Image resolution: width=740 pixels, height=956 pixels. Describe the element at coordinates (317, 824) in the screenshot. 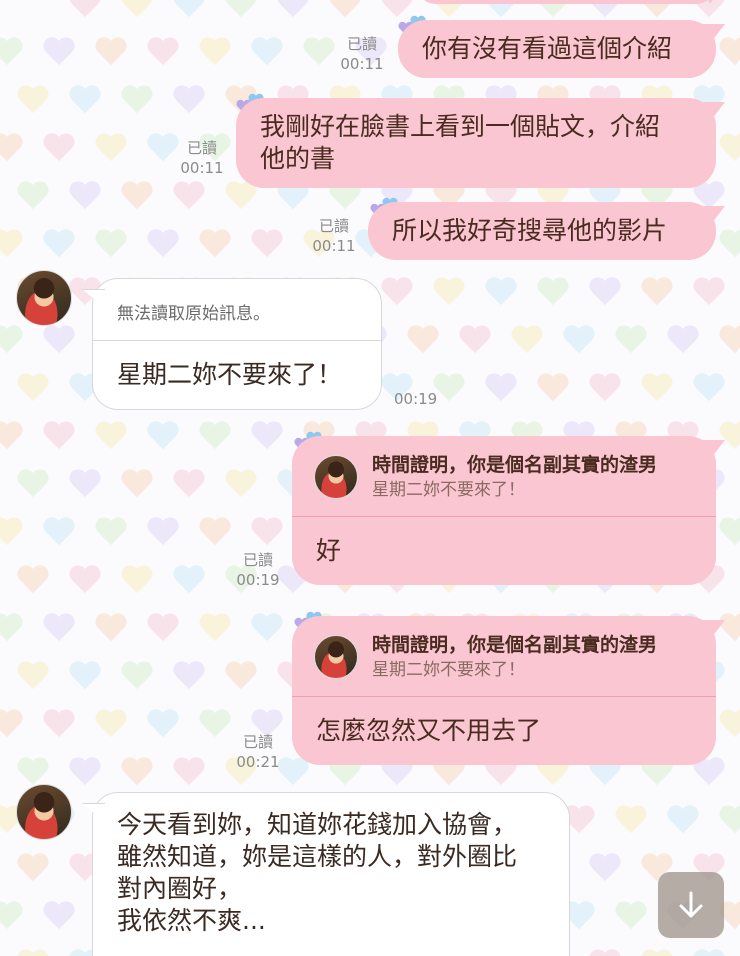

I see `message-line: 今天看到妳，知道妳花錢加入協會，` at that location.